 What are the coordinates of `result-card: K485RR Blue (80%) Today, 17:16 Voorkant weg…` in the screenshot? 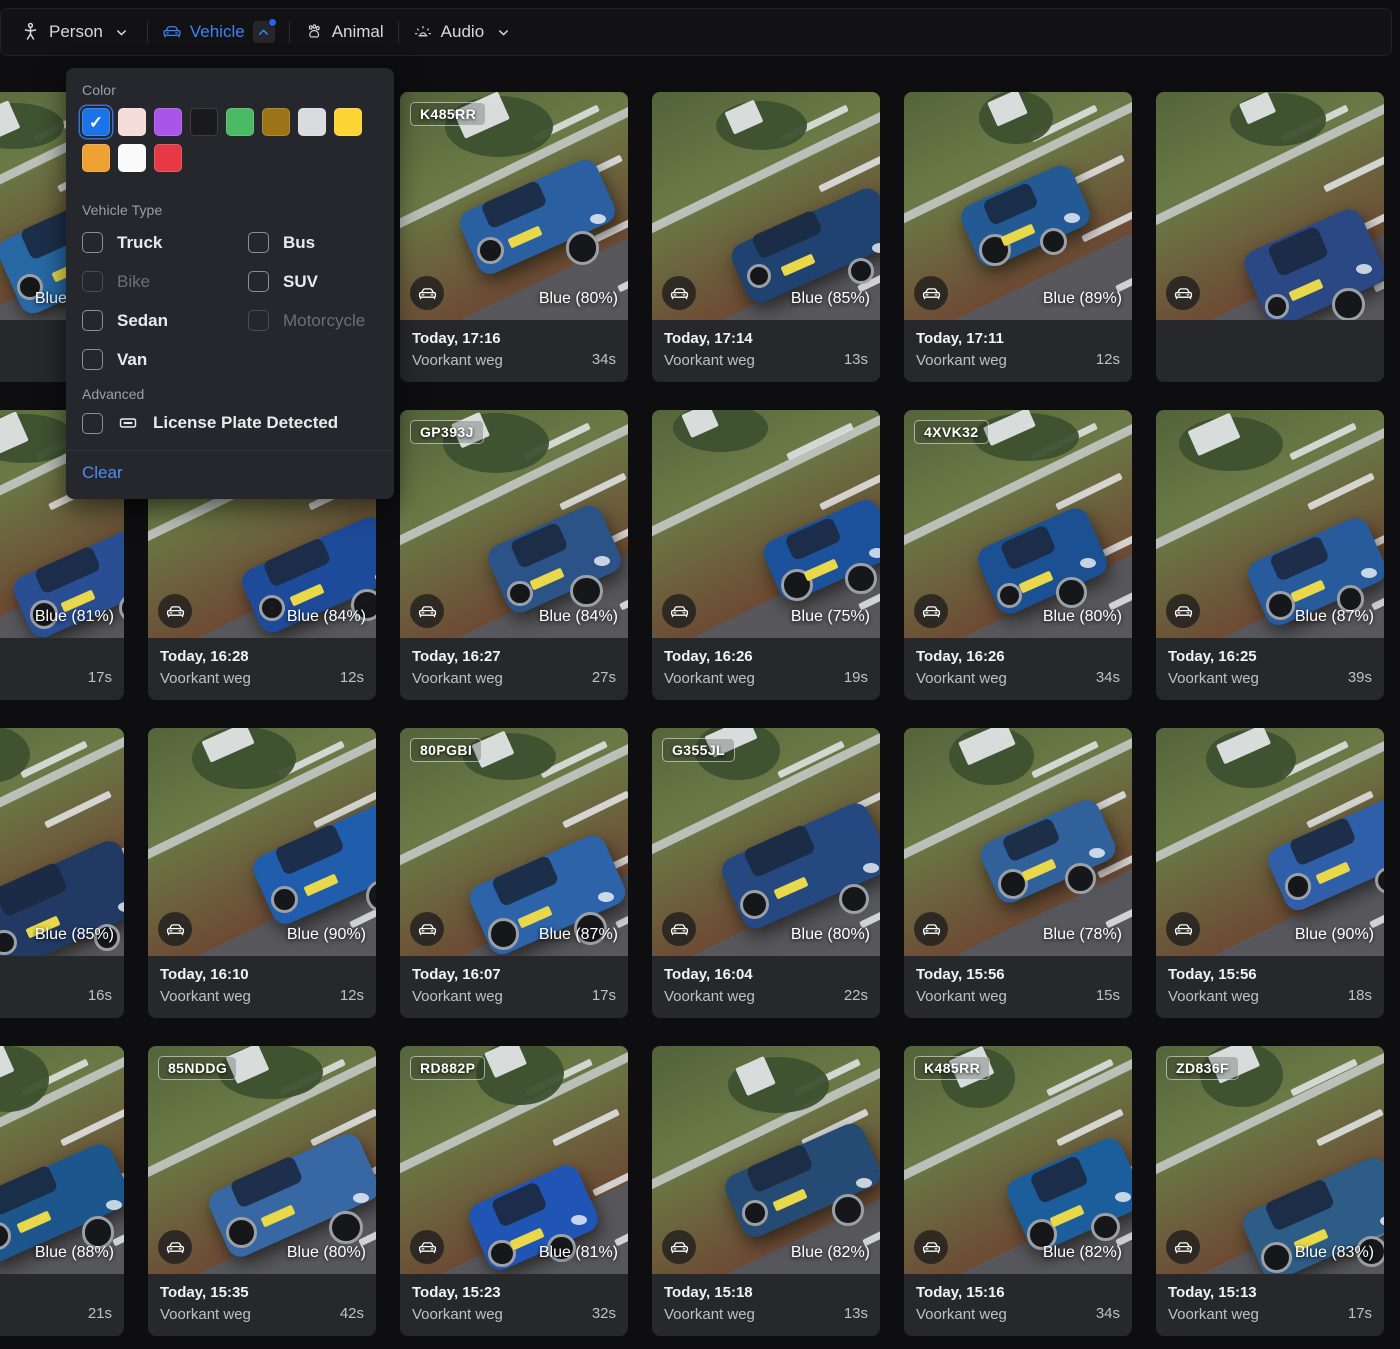 It's located at (514, 237).